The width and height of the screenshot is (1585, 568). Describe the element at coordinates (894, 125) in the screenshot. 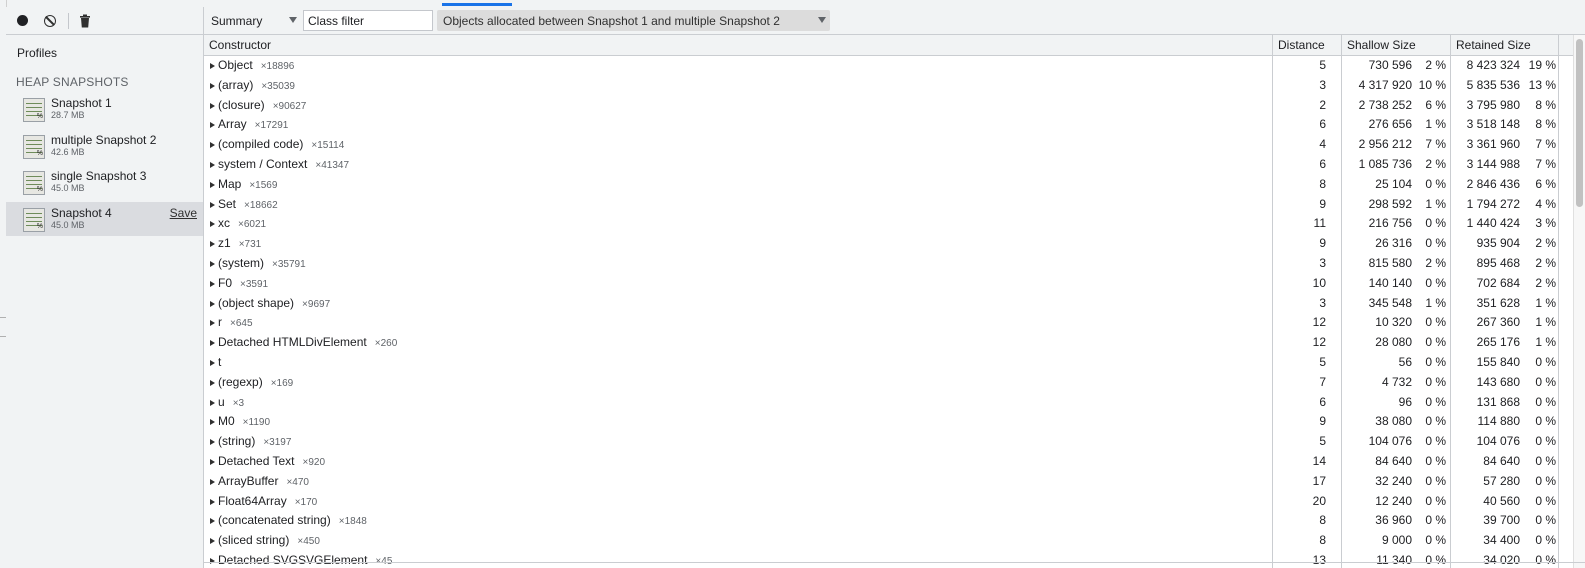

I see `table-row: Array ×17291 6 276 656 1 % 3 518 148 8 %` at that location.